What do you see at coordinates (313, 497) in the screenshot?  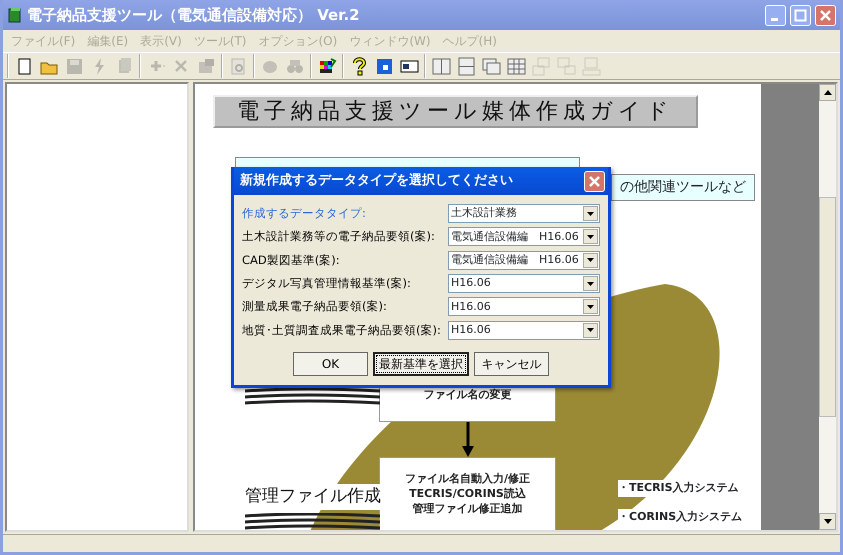 I see `section-label: 管理ファイル作成` at bounding box center [313, 497].